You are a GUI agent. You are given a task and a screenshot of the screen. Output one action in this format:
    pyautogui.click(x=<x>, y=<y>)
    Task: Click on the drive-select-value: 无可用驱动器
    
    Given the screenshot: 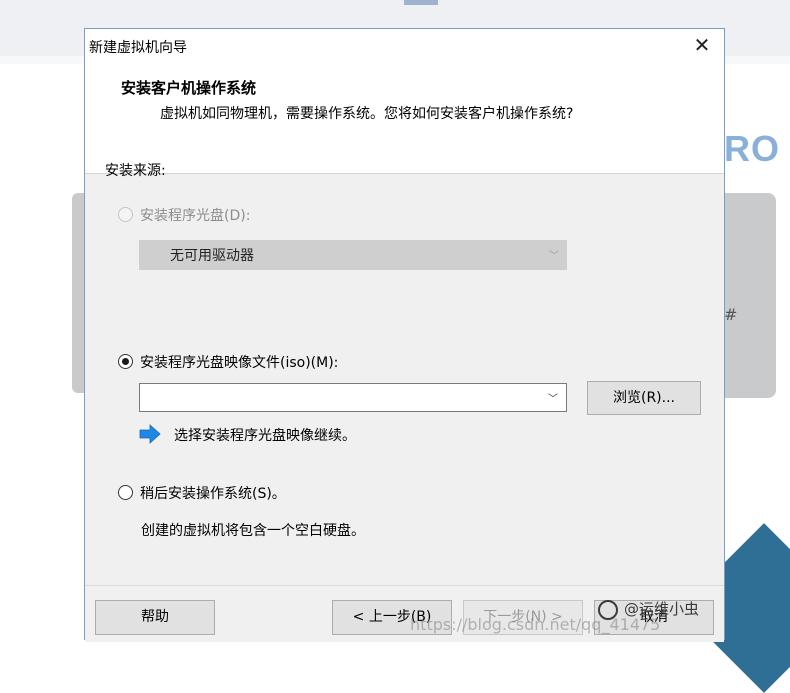 What is the action you would take?
    pyautogui.click(x=212, y=256)
    